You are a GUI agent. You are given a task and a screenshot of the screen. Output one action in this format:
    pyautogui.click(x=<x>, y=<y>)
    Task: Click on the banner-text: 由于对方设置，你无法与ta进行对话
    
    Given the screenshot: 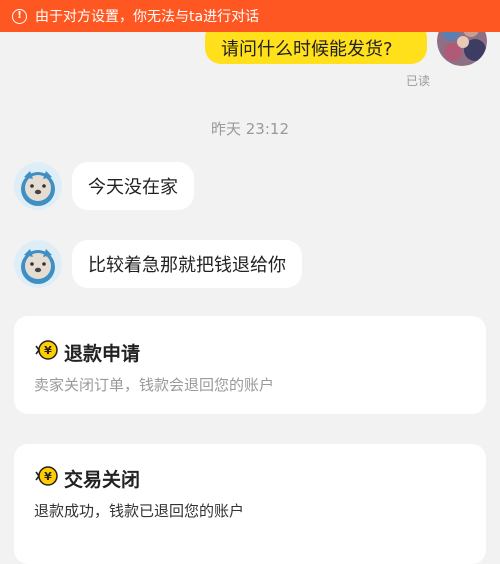 What is the action you would take?
    pyautogui.click(x=147, y=17)
    